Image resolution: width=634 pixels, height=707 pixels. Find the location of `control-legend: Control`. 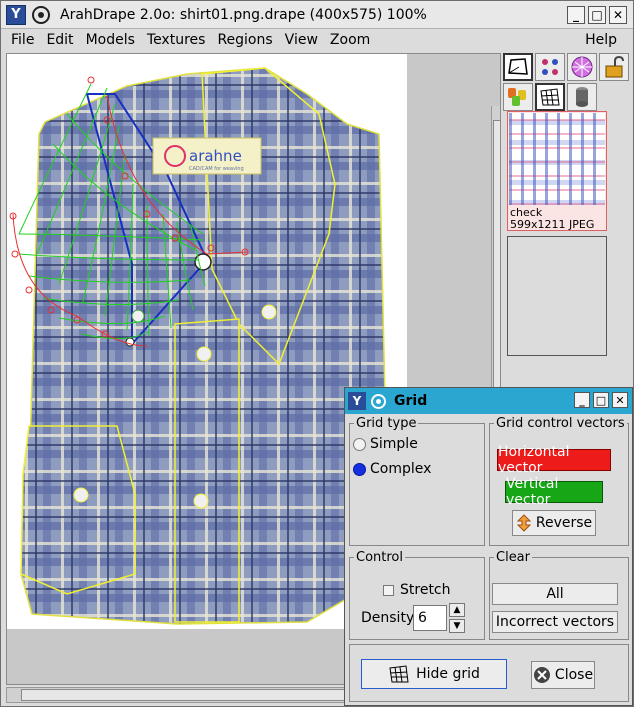

control-legend: Control is located at coordinates (379, 557).